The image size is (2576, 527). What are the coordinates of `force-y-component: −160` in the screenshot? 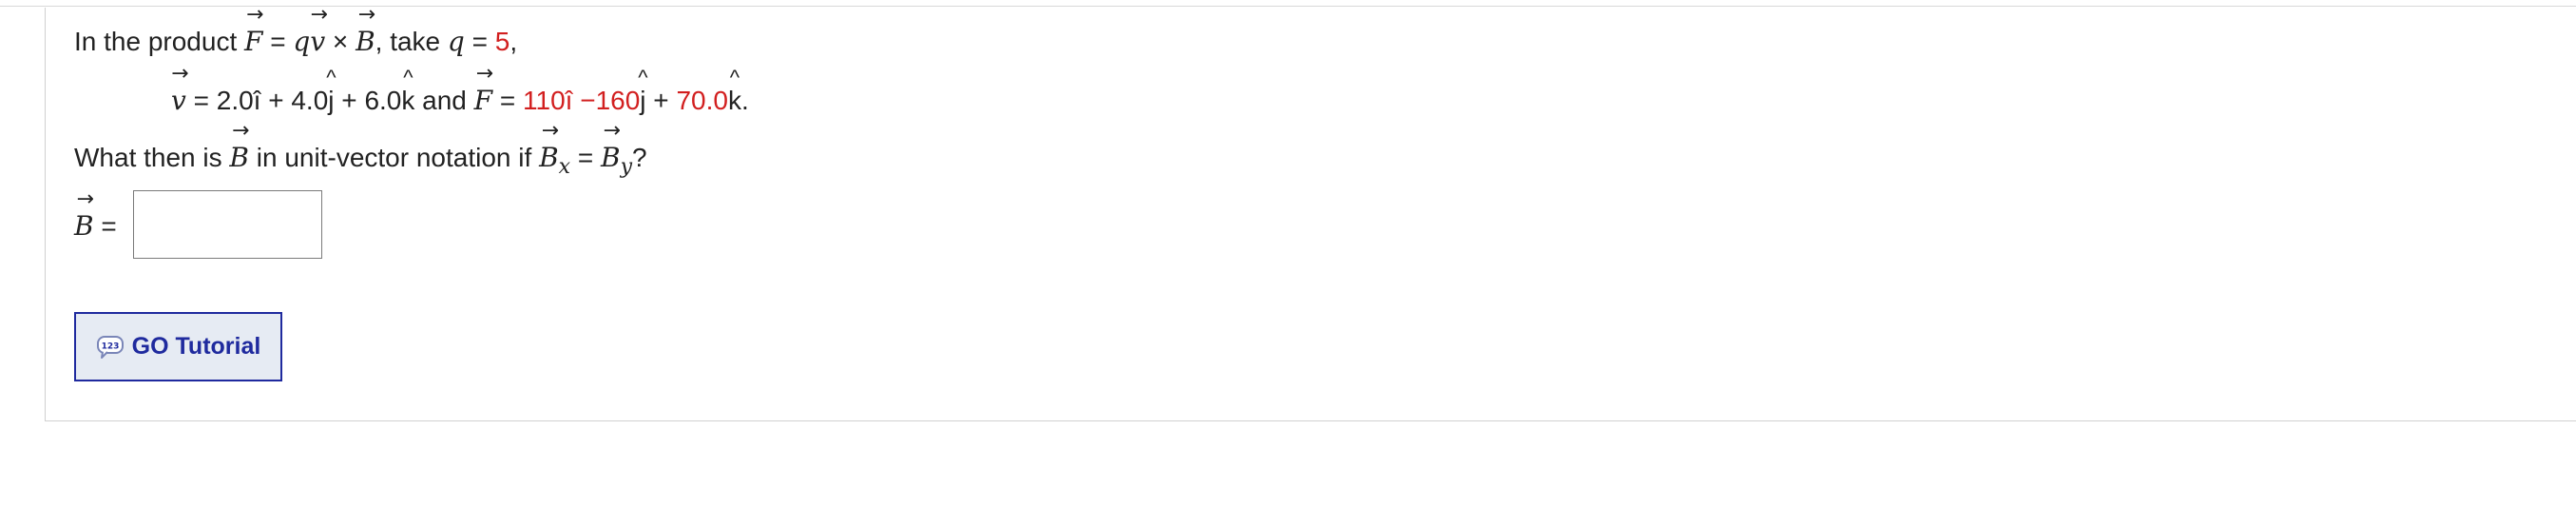 It's located at (610, 100).